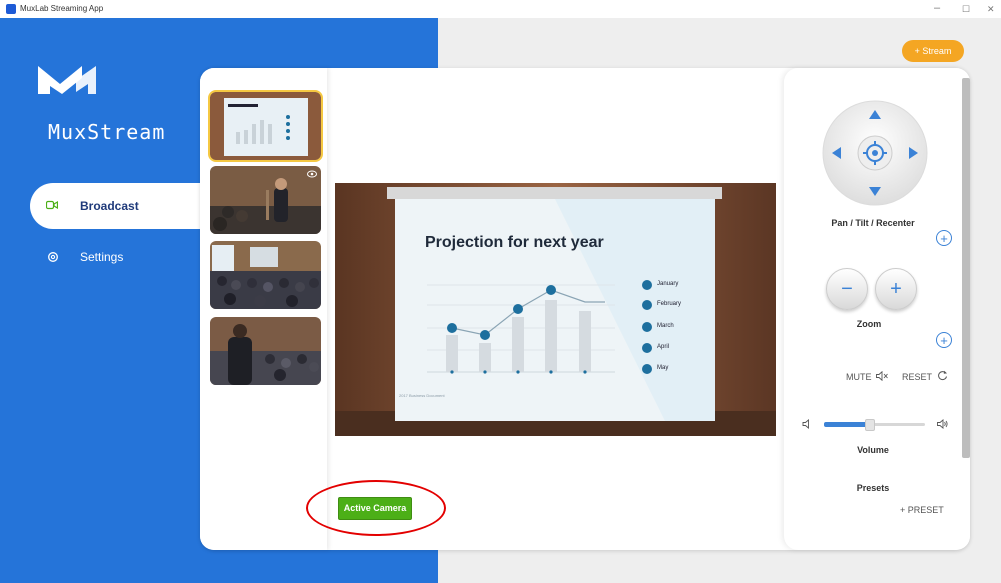  I want to click on volume-slider-handle, so click(870, 425).